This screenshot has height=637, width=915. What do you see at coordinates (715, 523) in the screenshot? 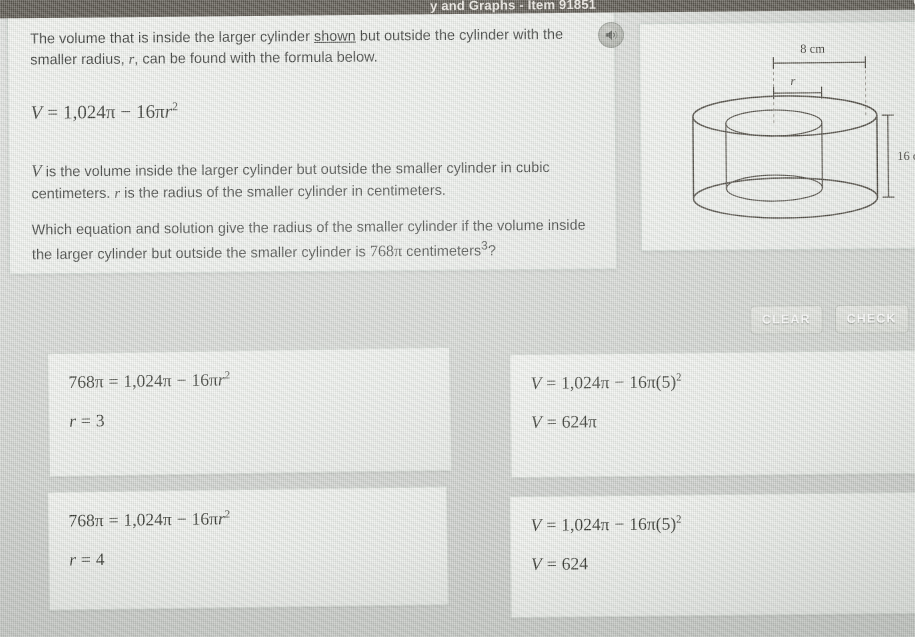
I see `option-d-line-1: V = 1,024π −16π(5)2` at bounding box center [715, 523].